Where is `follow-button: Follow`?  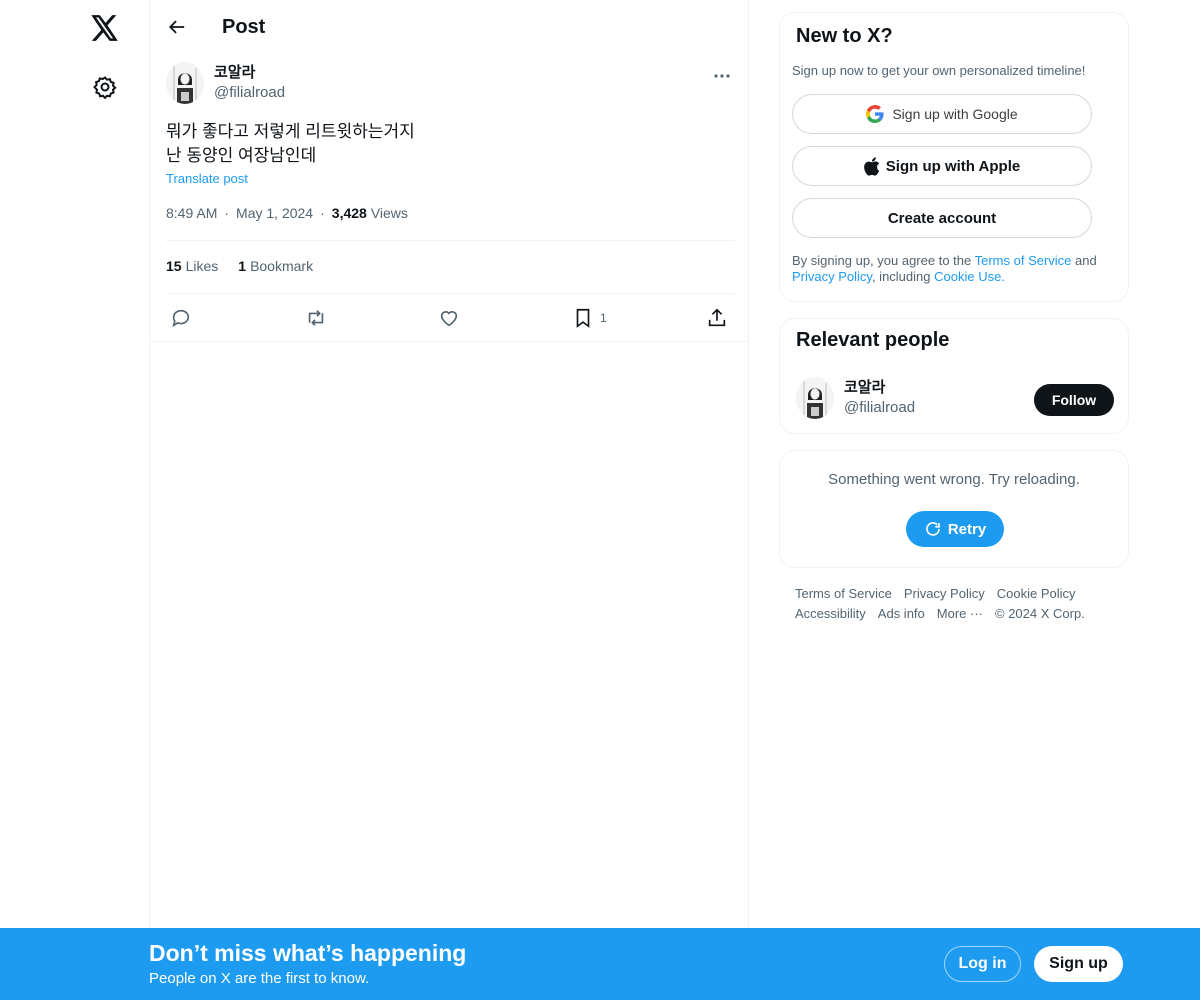 follow-button: Follow is located at coordinates (1074, 400).